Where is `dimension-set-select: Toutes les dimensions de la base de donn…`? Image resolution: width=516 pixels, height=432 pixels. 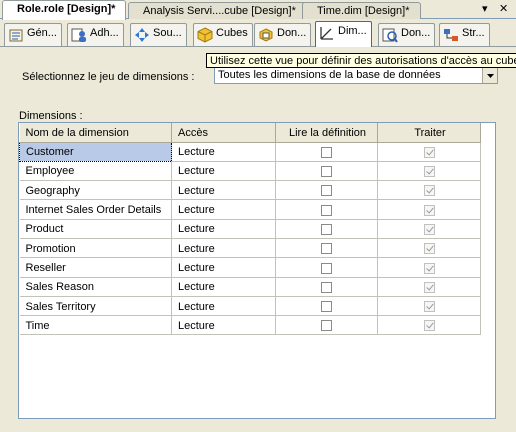 dimension-set-select: Toutes les dimensions de la base de donn… is located at coordinates (356, 75).